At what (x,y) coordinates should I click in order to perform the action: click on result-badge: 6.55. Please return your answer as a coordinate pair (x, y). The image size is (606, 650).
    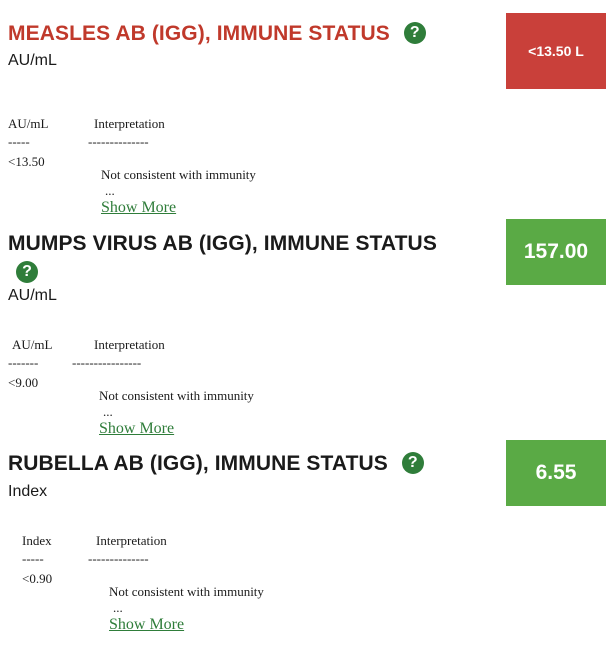
    Looking at the image, I should click on (556, 473).